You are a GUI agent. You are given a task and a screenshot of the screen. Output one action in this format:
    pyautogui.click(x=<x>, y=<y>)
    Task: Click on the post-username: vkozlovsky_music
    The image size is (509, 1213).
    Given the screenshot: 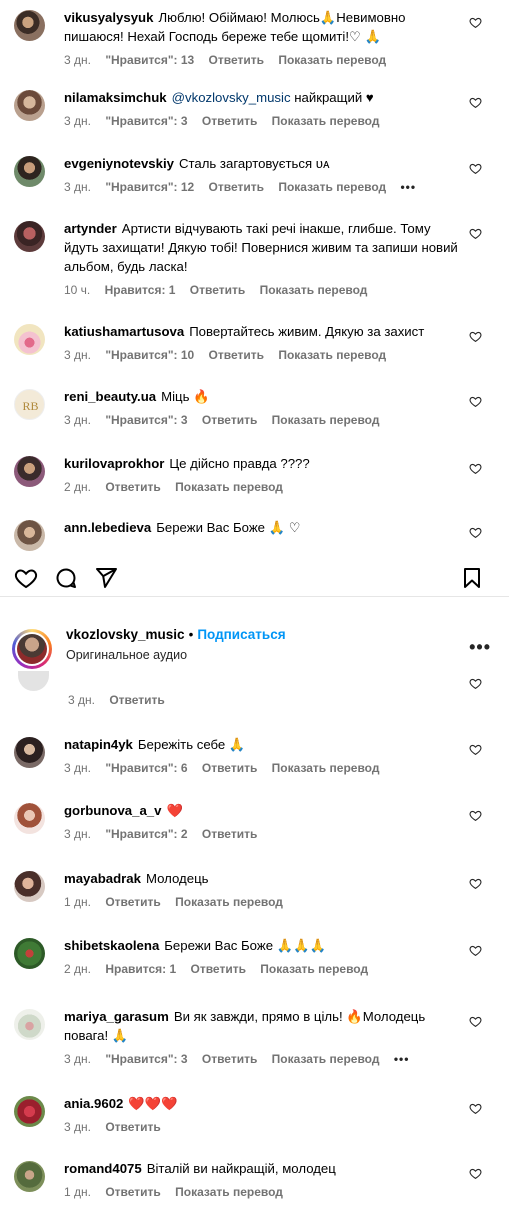 What is the action you would take?
    pyautogui.click(x=125, y=634)
    